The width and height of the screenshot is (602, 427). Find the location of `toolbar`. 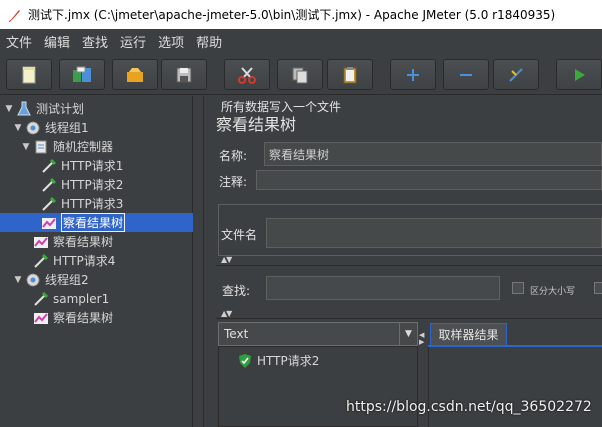

toolbar is located at coordinates (301, 74).